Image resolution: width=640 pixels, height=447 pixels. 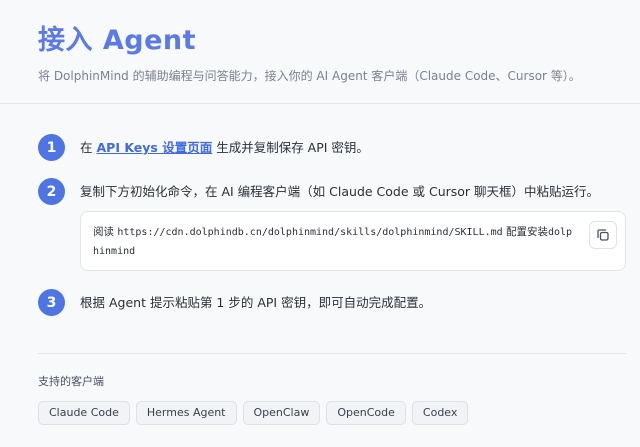 I want to click on step-3: 3 根据 Agent 提示粘贴第 1 步的 API 密钥，即可自动完成配置。, so click(x=234, y=302).